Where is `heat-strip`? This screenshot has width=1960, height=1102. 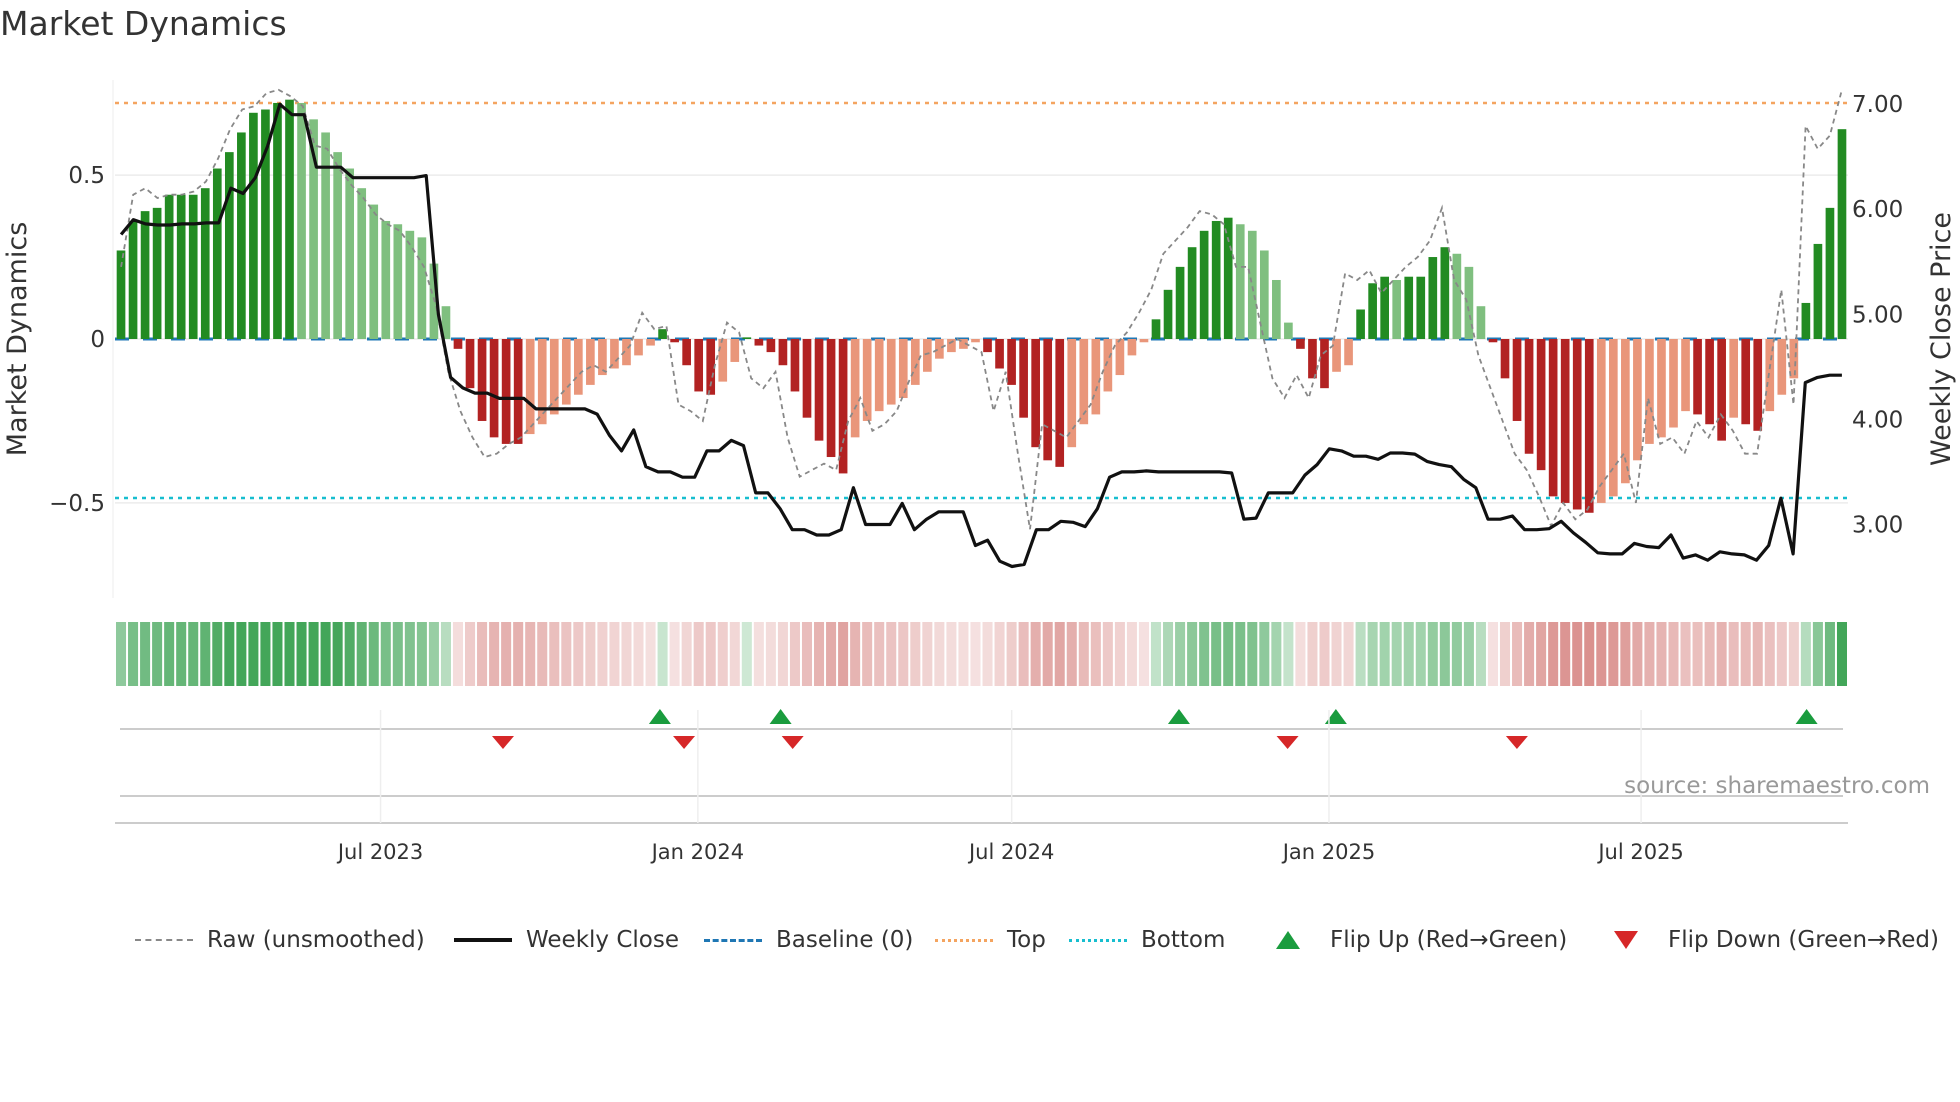
heat-strip is located at coordinates (981, 654).